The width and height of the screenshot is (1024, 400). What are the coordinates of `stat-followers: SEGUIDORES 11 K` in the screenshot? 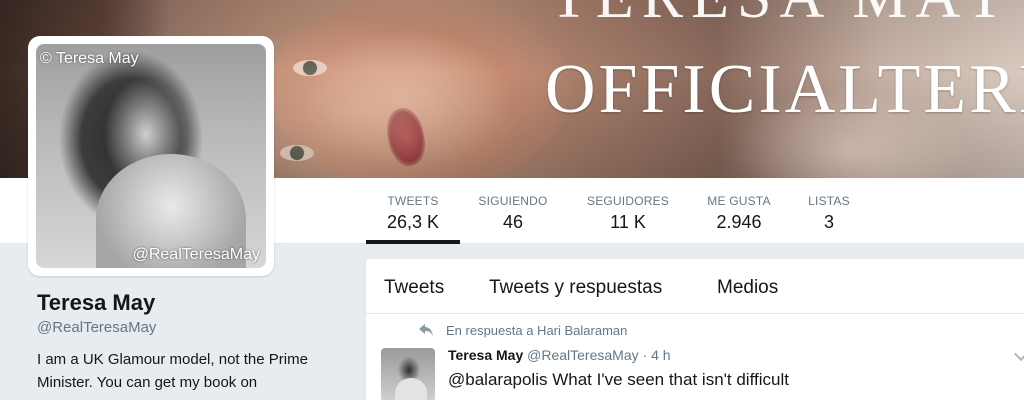 It's located at (628, 211).